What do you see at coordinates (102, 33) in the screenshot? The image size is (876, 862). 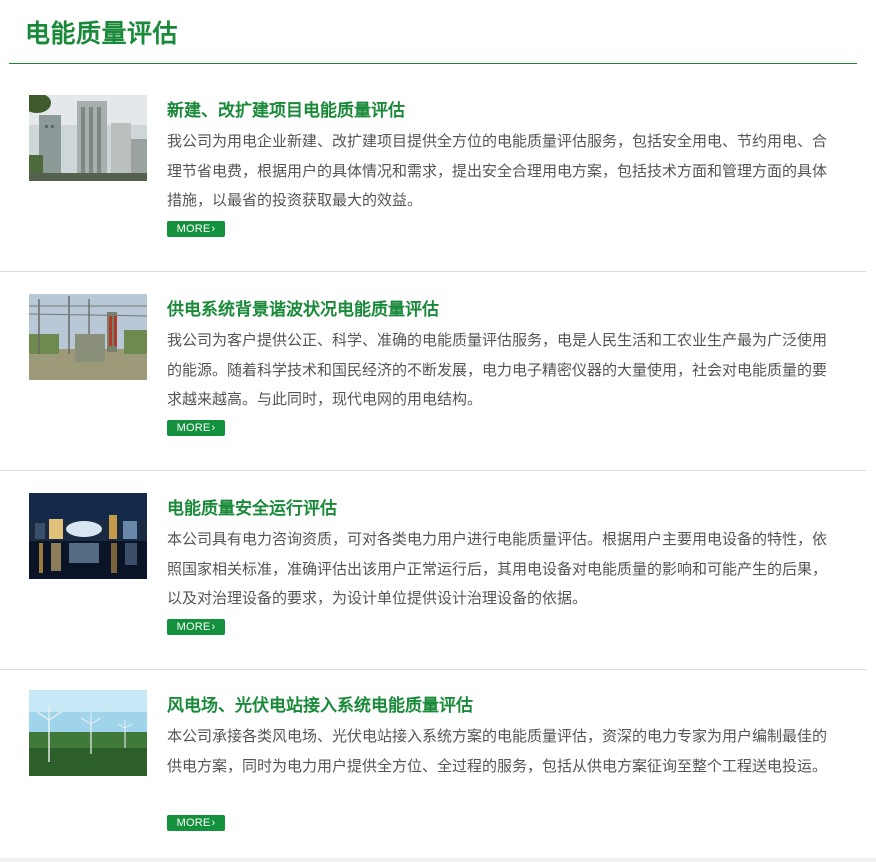 I see `page-title: 电能质量评估` at bounding box center [102, 33].